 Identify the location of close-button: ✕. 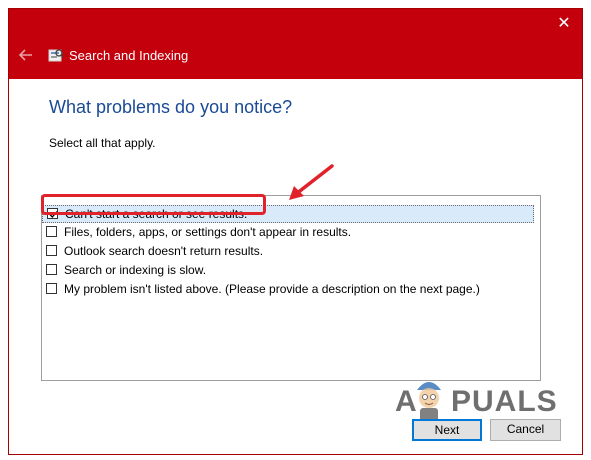
(564, 24).